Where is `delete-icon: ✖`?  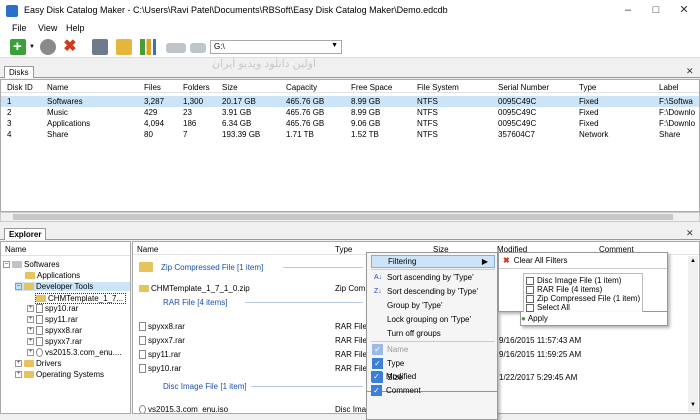
delete-icon: ✖ is located at coordinates (70, 47).